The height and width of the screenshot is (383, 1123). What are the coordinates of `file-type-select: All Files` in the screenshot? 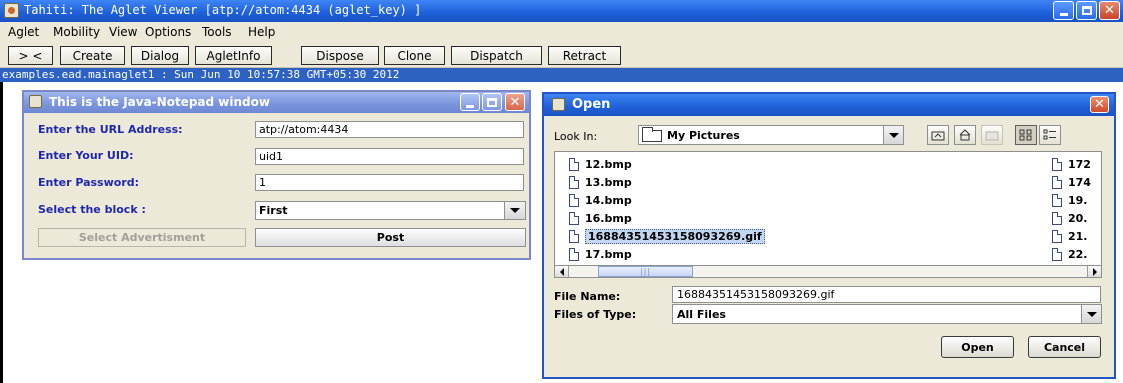 It's located at (887, 314).